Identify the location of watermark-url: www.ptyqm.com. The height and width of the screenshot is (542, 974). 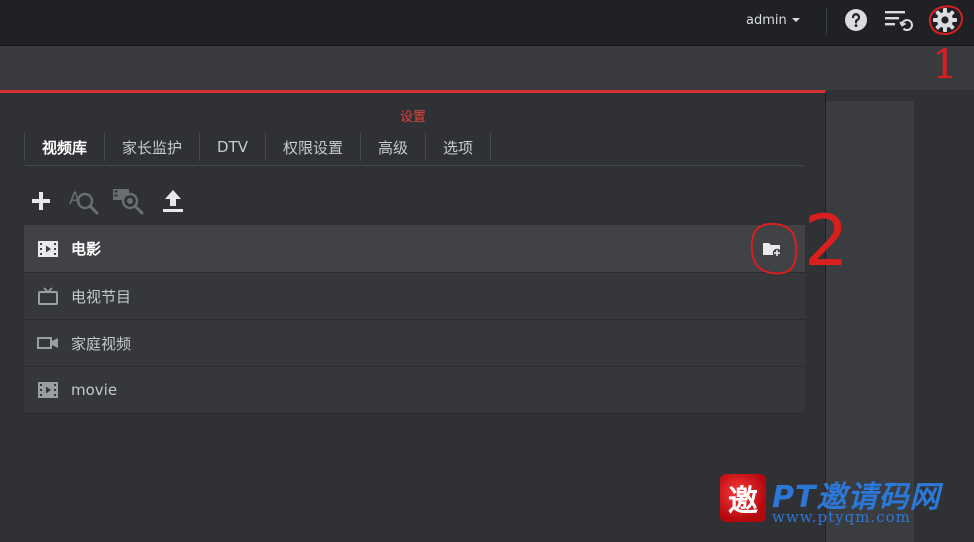
(841, 517).